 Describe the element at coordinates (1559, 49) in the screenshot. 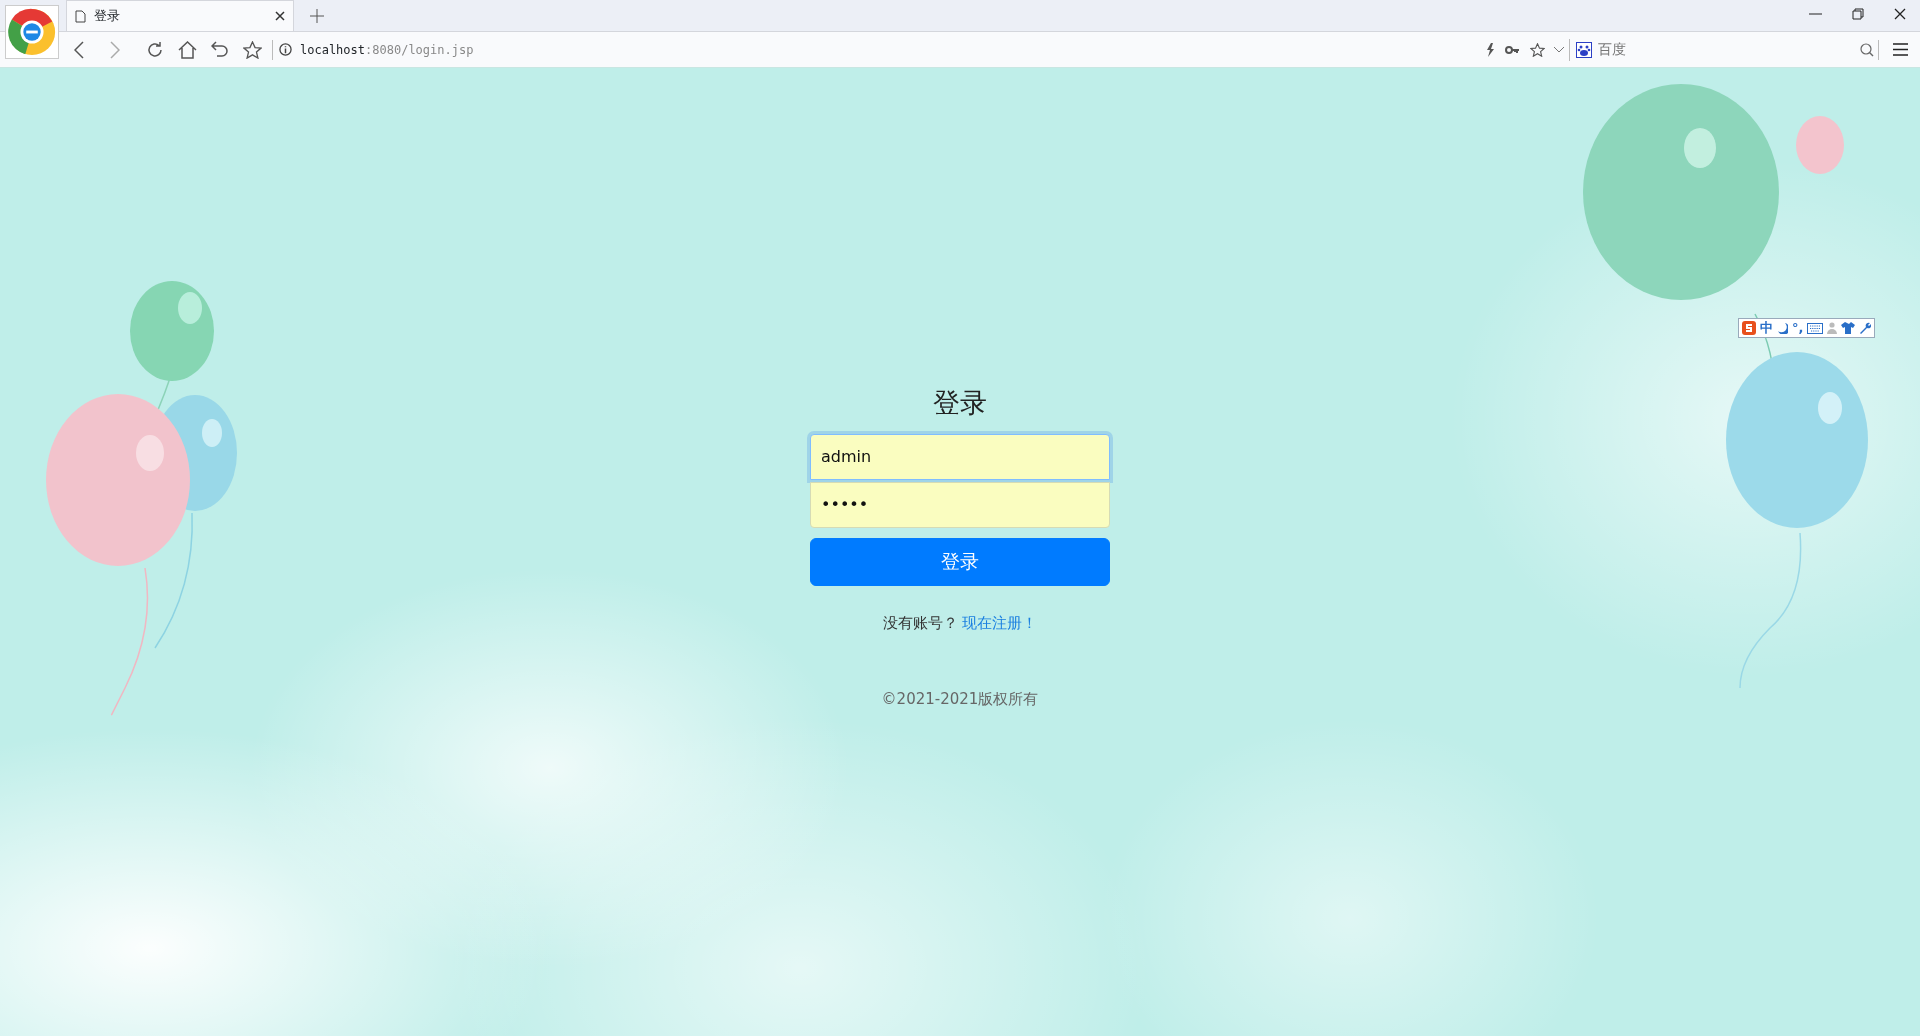

I see `chevron-down-icon` at that location.